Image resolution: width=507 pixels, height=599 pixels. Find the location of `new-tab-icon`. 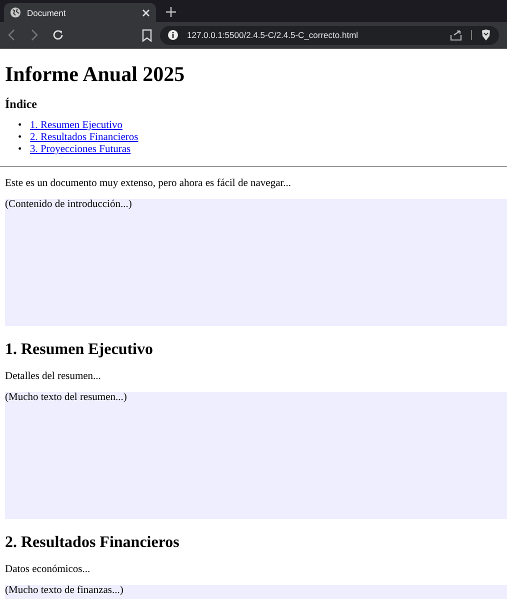

new-tab-icon is located at coordinates (171, 12).